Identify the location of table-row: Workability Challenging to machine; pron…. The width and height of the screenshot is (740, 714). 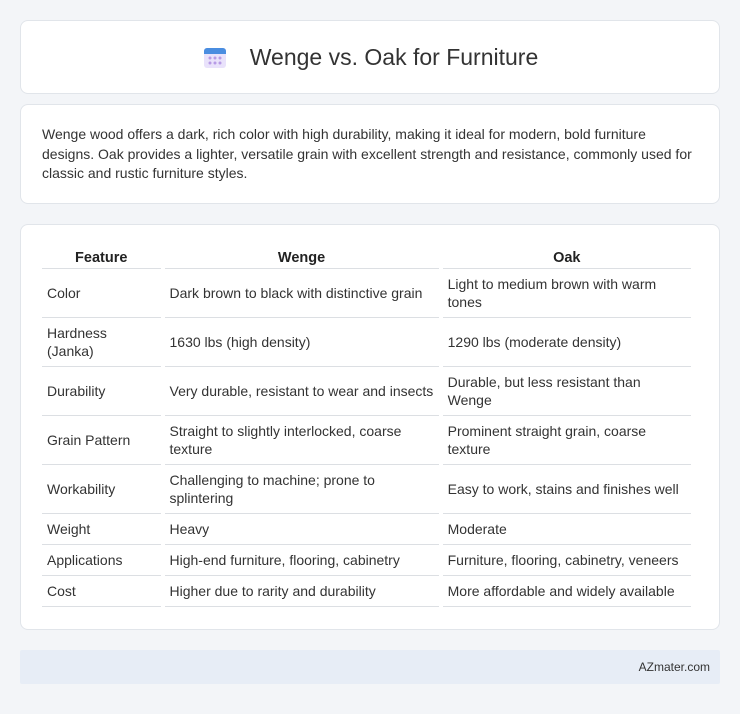
(366, 489).